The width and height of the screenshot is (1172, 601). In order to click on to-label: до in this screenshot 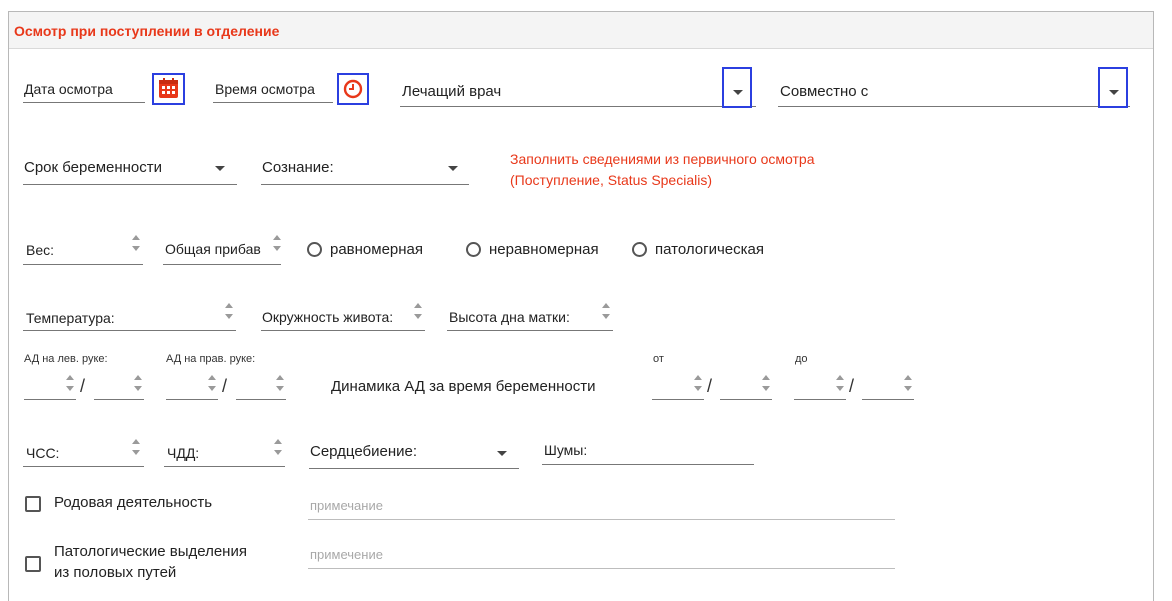, I will do `click(801, 359)`.